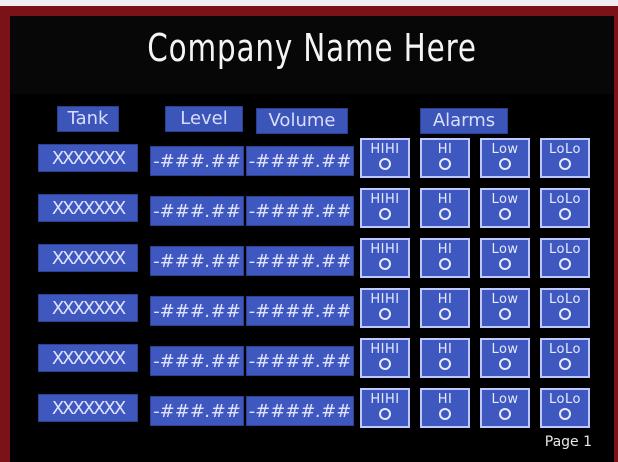 This screenshot has height=462, width=618. What do you see at coordinates (88, 119) in the screenshot?
I see `column-header-tank: Tank` at bounding box center [88, 119].